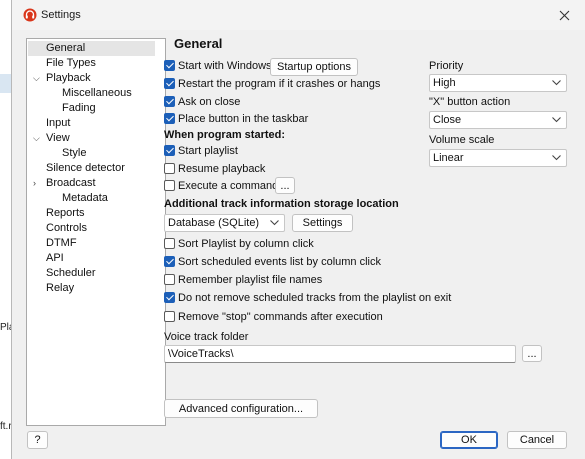 The height and width of the screenshot is (459, 585). I want to click on select-value: High, so click(444, 83).